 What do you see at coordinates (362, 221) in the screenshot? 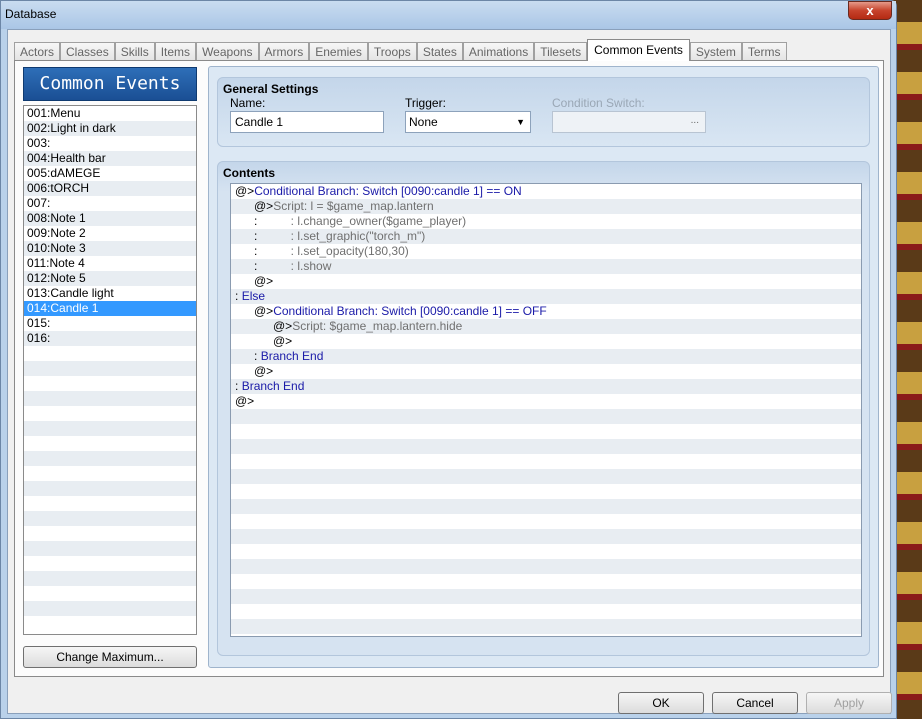
I see `command-text: : l.change_owner($game_player)` at bounding box center [362, 221].